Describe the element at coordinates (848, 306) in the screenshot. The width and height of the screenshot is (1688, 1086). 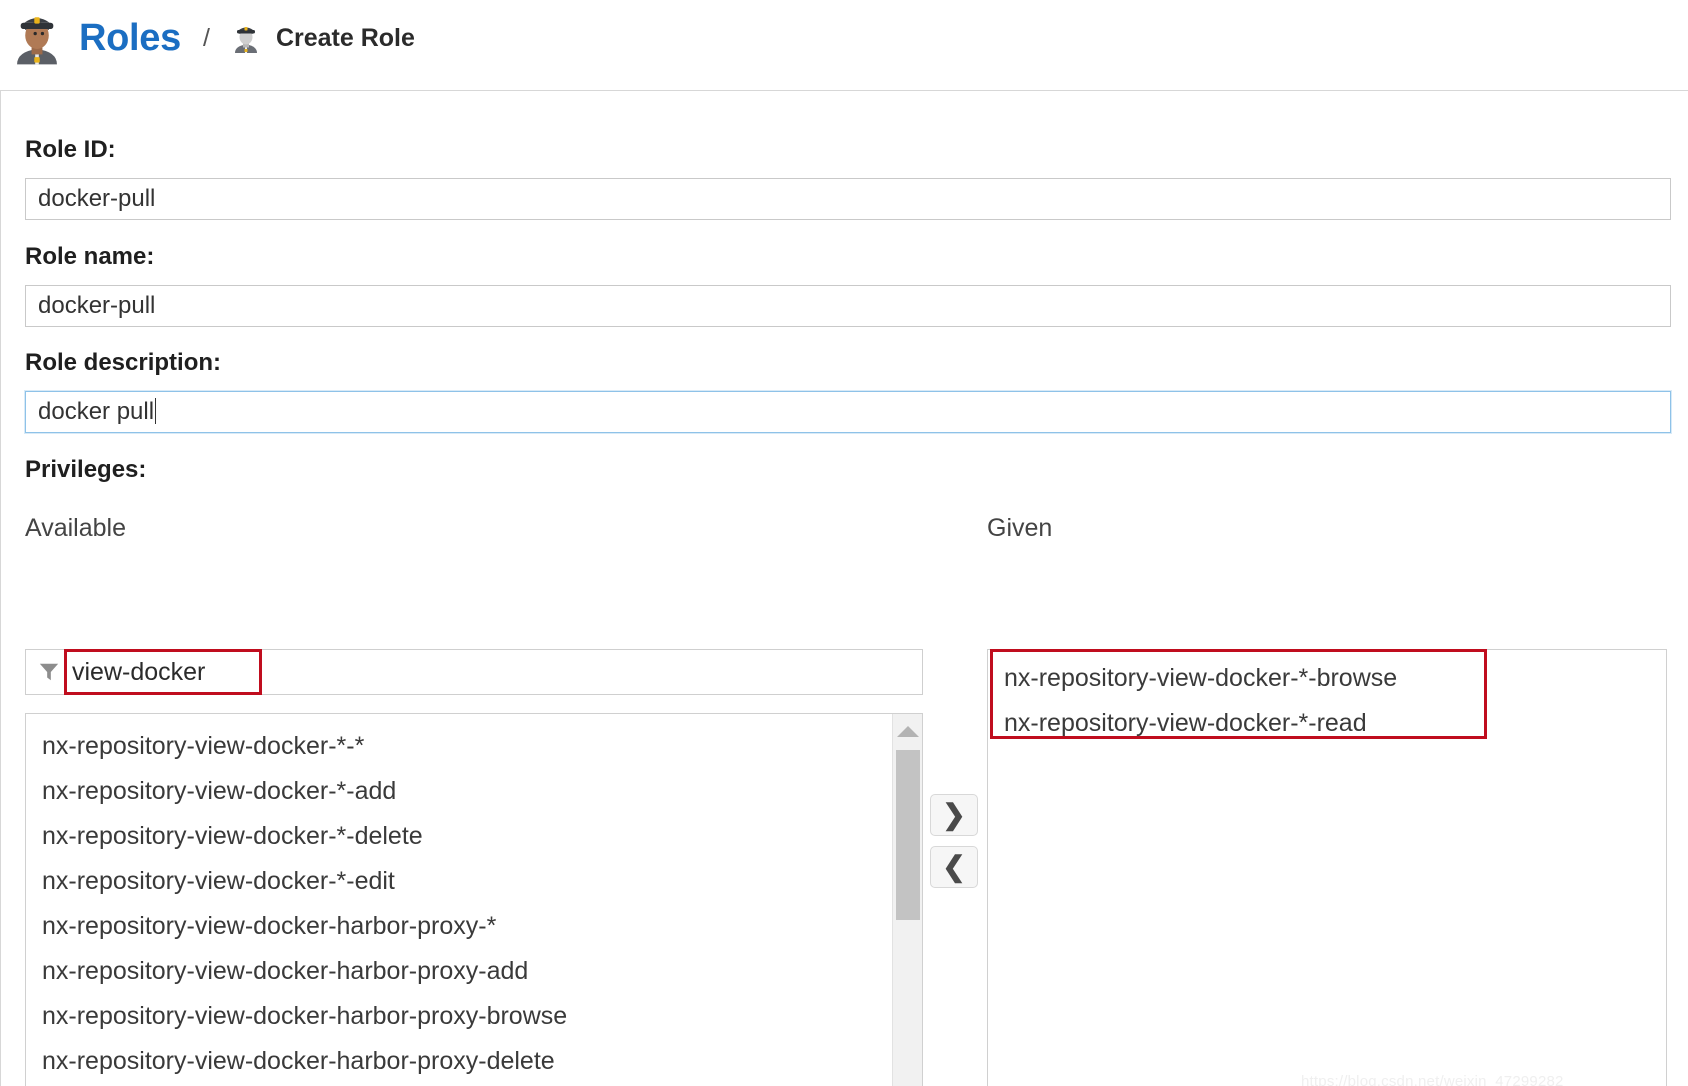
I see `role-name-input: docker-pull` at that location.